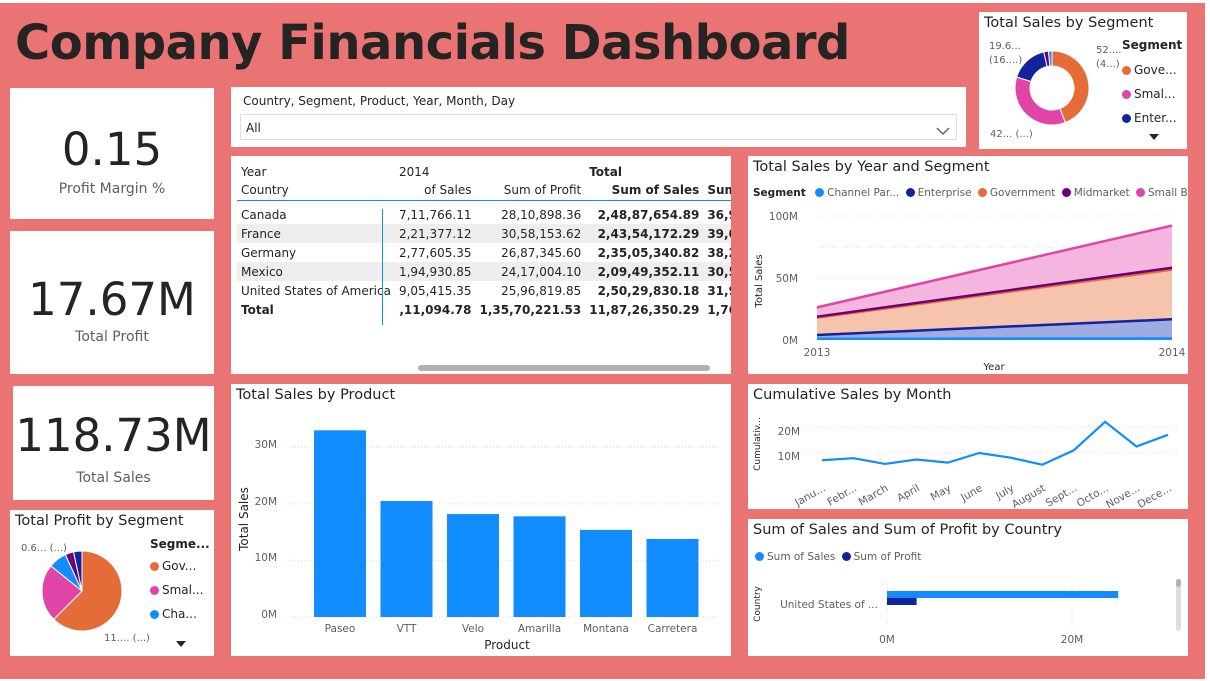 The image size is (1210, 681). What do you see at coordinates (783, 217) in the screenshot?
I see `y-tick-100m: 100M` at bounding box center [783, 217].